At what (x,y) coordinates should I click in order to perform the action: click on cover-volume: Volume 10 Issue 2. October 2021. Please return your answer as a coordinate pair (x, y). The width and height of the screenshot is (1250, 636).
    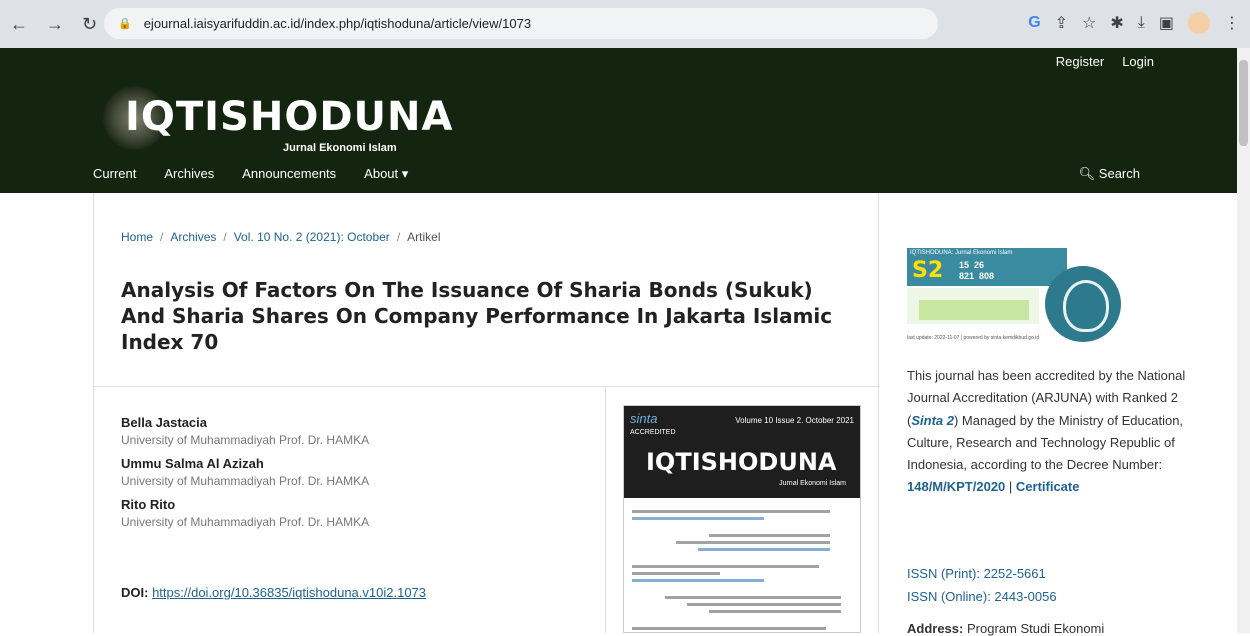
    Looking at the image, I should click on (794, 420).